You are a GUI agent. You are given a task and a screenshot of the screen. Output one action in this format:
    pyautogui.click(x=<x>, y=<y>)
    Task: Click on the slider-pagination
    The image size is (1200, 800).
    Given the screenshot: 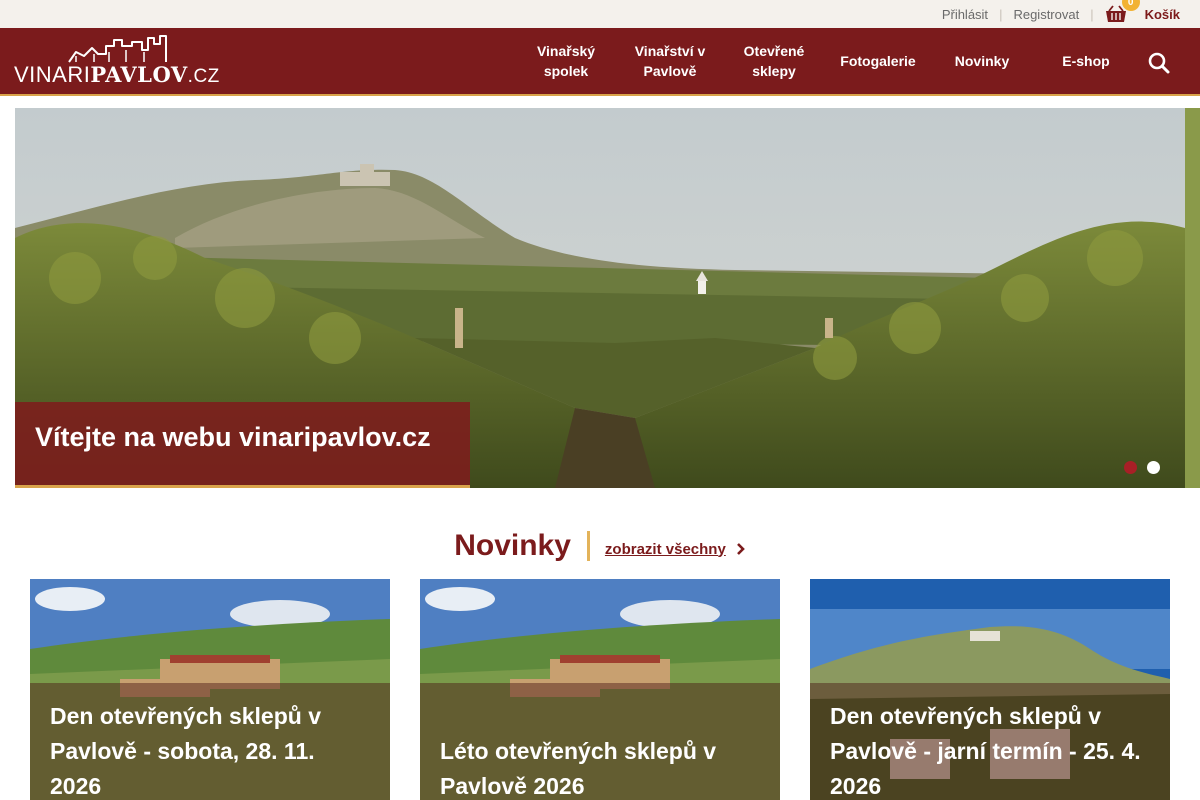 What is the action you would take?
    pyautogui.click(x=1142, y=467)
    